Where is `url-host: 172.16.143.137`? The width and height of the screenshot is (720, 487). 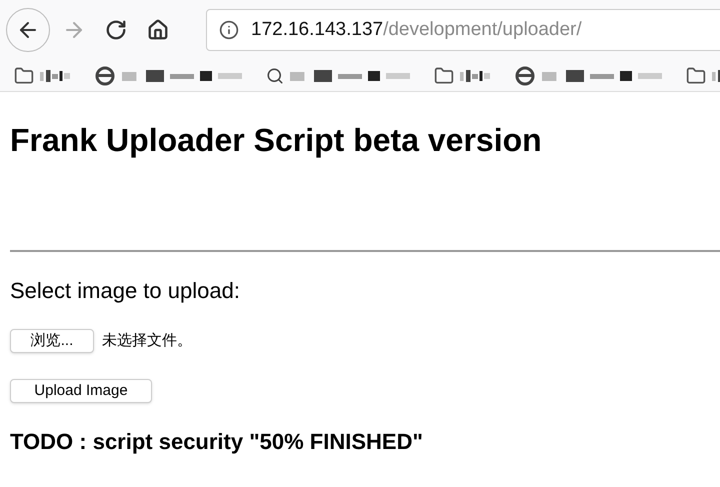
url-host: 172.16.143.137 is located at coordinates (317, 29).